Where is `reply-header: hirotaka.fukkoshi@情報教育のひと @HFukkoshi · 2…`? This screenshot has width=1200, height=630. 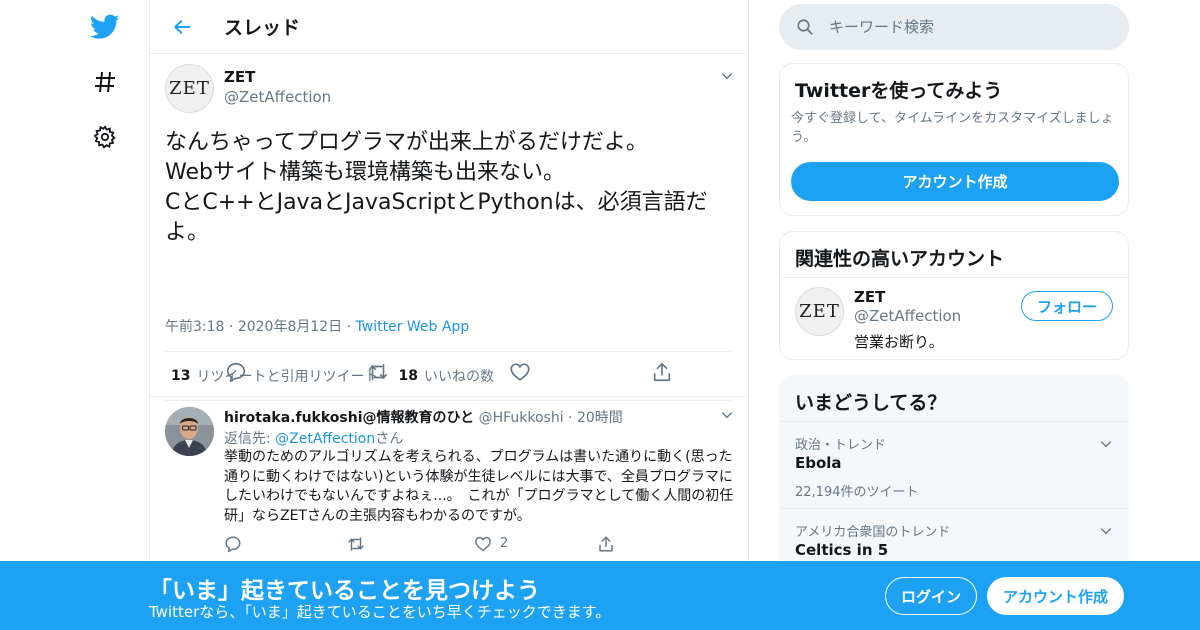
reply-header: hirotaka.fukkoshi@情報教育のひと @HFukkoshi · 2… is located at coordinates (423, 418).